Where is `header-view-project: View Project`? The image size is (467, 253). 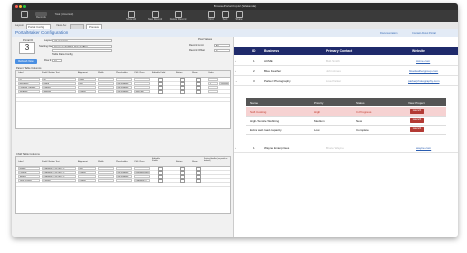 header-view-project: View Project is located at coordinates (416, 102).